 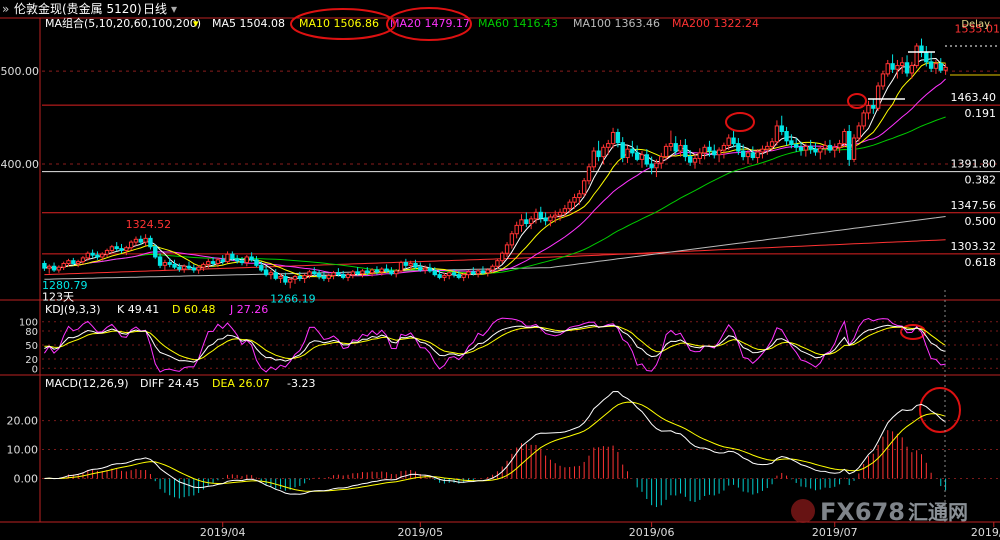 What do you see at coordinates (974, 97) in the screenshot?
I see `fib-price-label: 1463.40` at bounding box center [974, 97].